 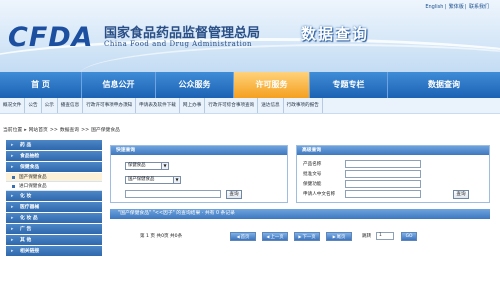 What do you see at coordinates (54, 229) in the screenshot?
I see `sidebar-item-advertising: 广 告` at bounding box center [54, 229].